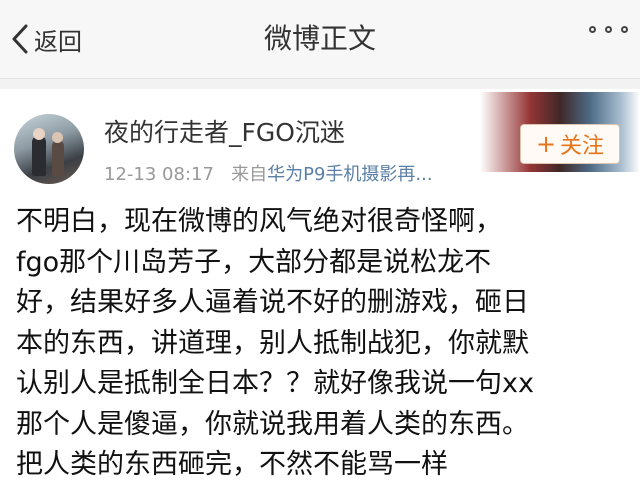 The height and width of the screenshot is (502, 640). I want to click on content-line: 好，结果好多人逼着说不好的删游戏，砸日, so click(272, 302).